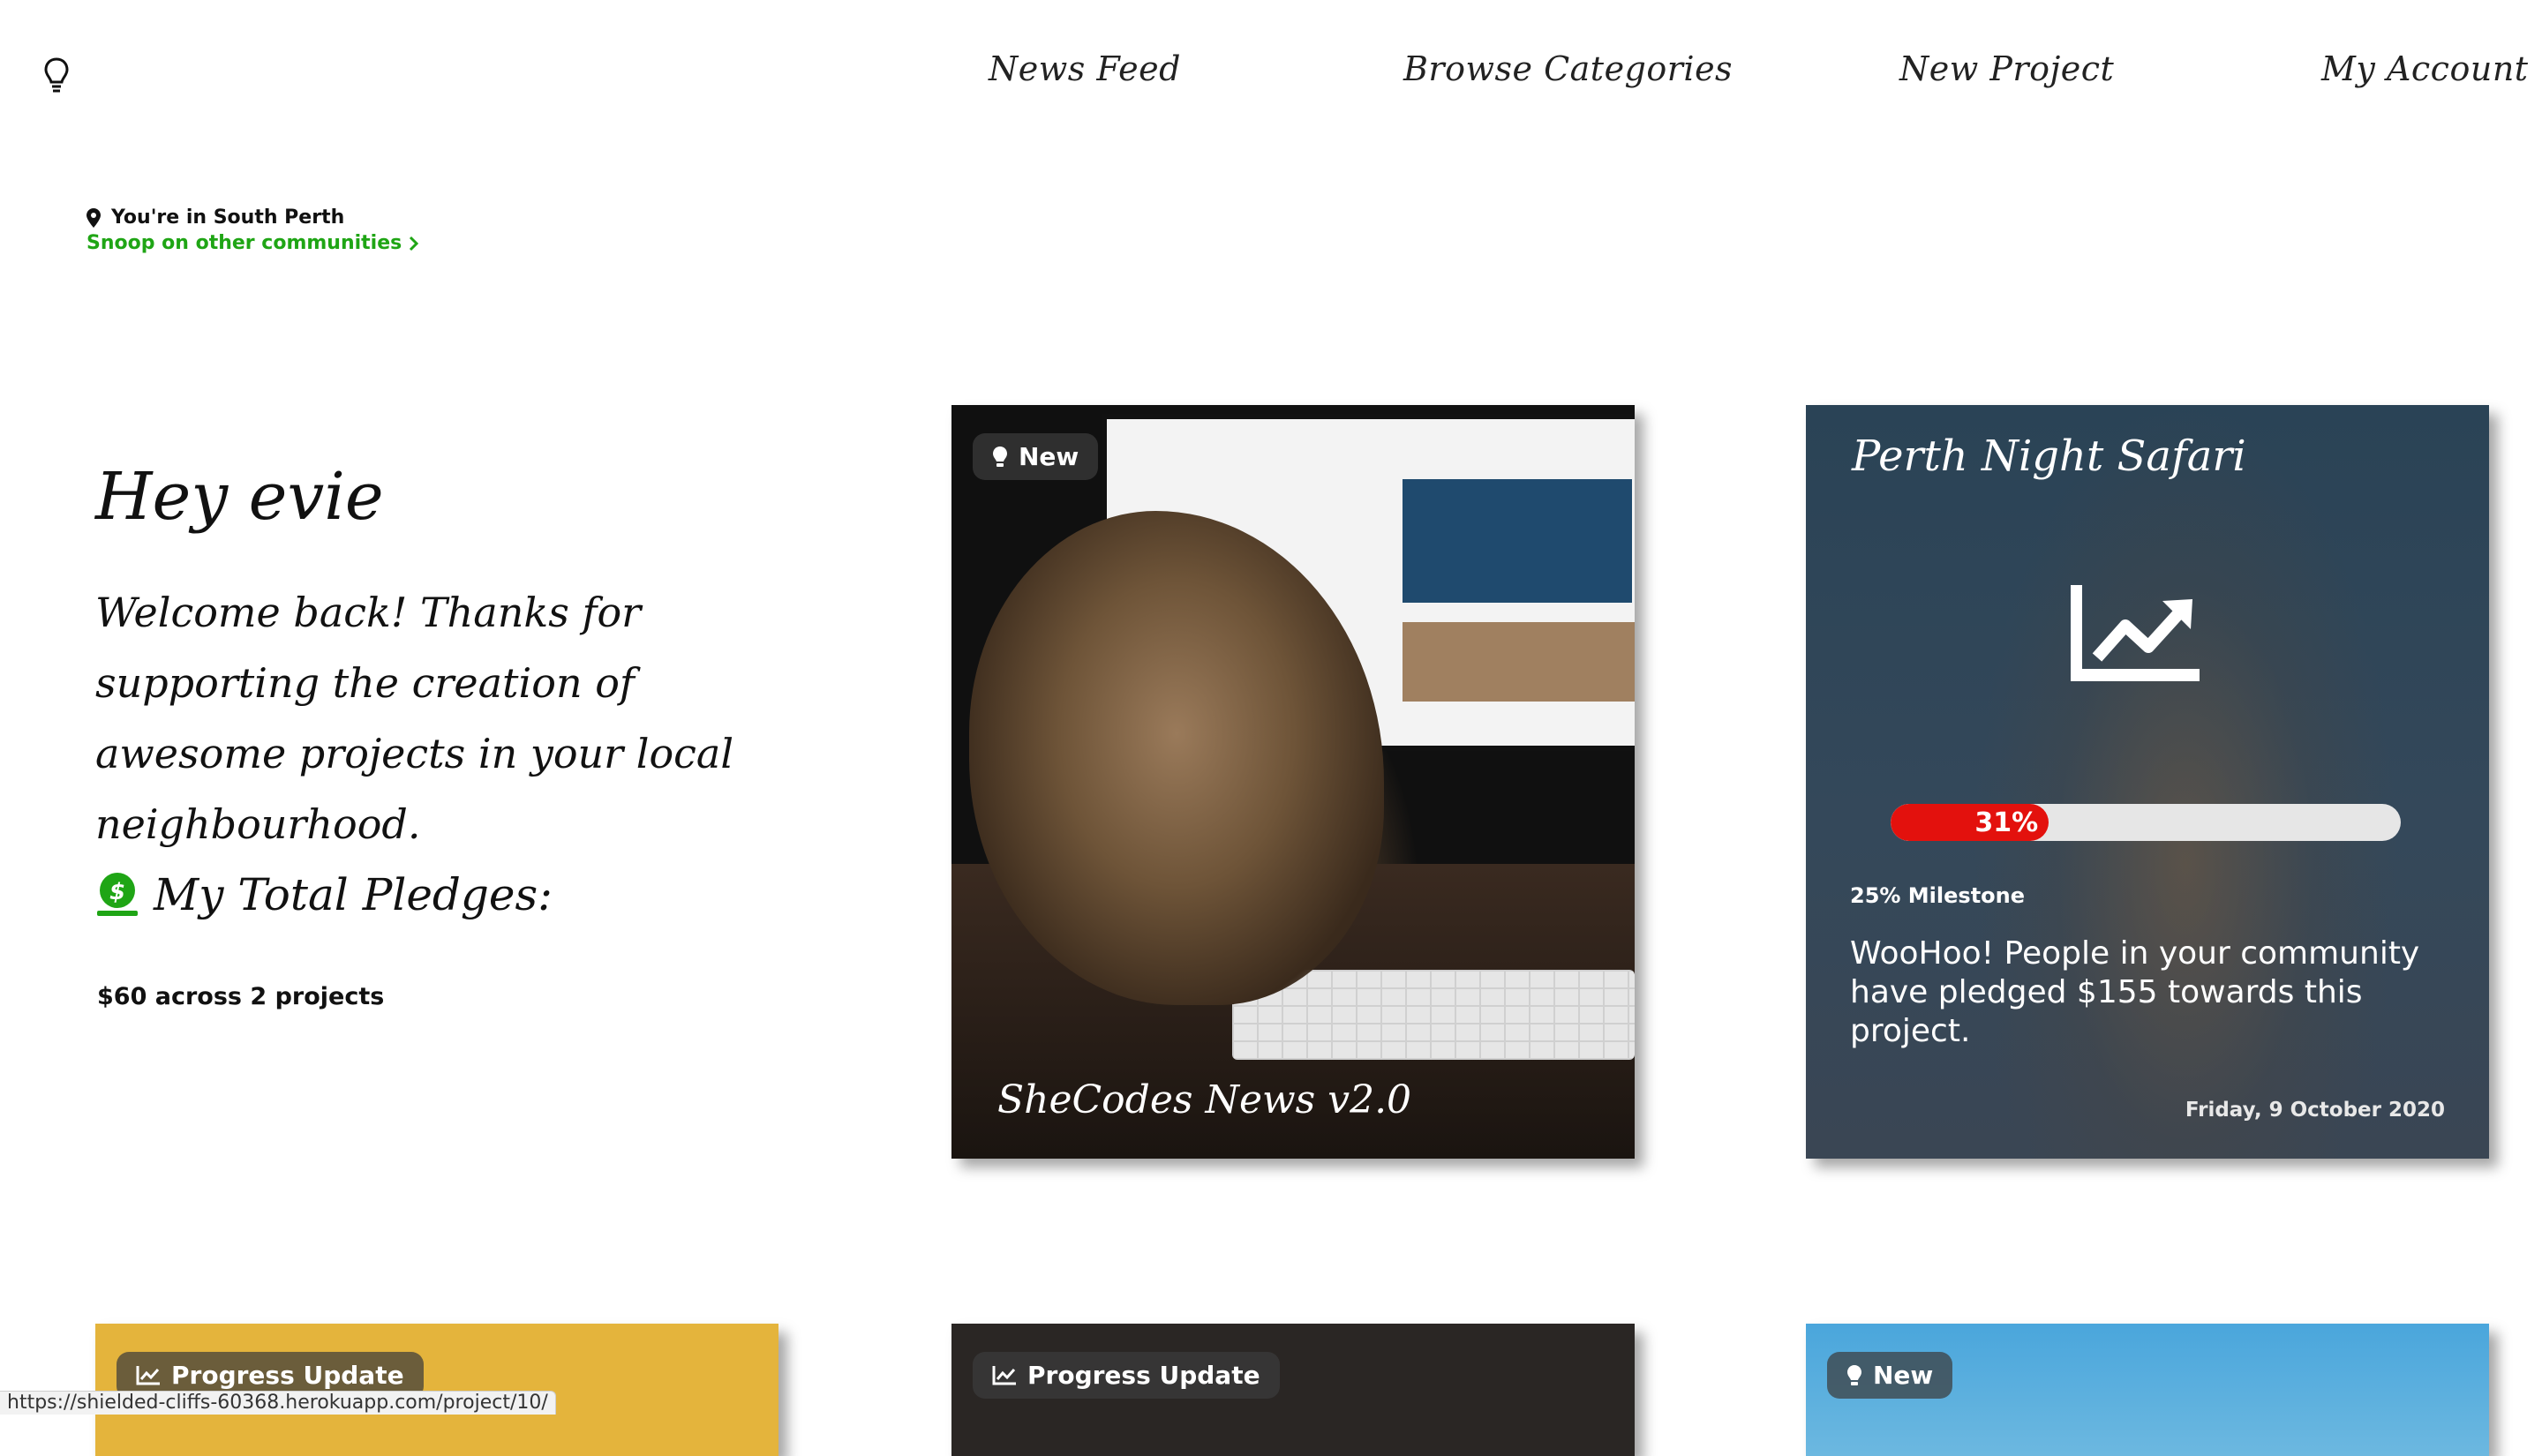 The width and height of the screenshot is (2542, 1456). I want to click on nav-my-account: My Account, so click(2425, 68).